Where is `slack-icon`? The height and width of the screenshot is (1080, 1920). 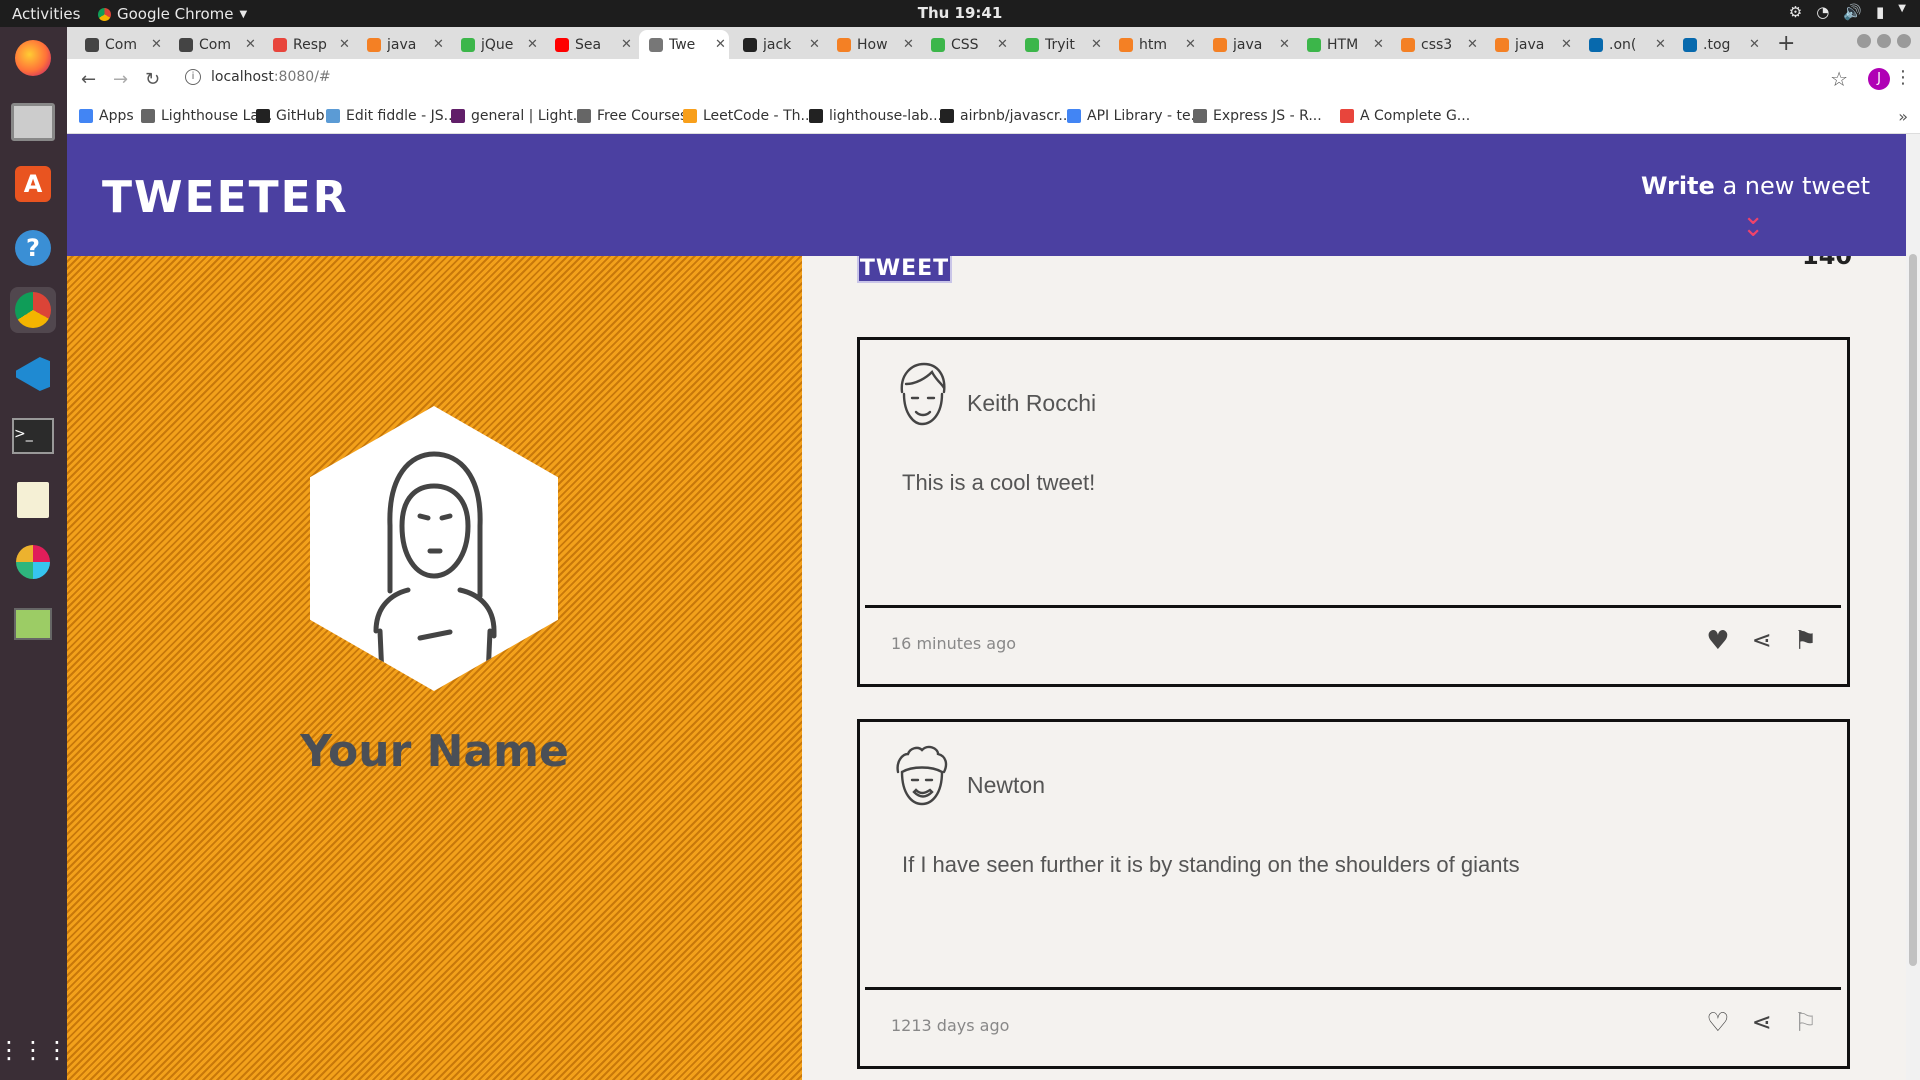 slack-icon is located at coordinates (33, 562).